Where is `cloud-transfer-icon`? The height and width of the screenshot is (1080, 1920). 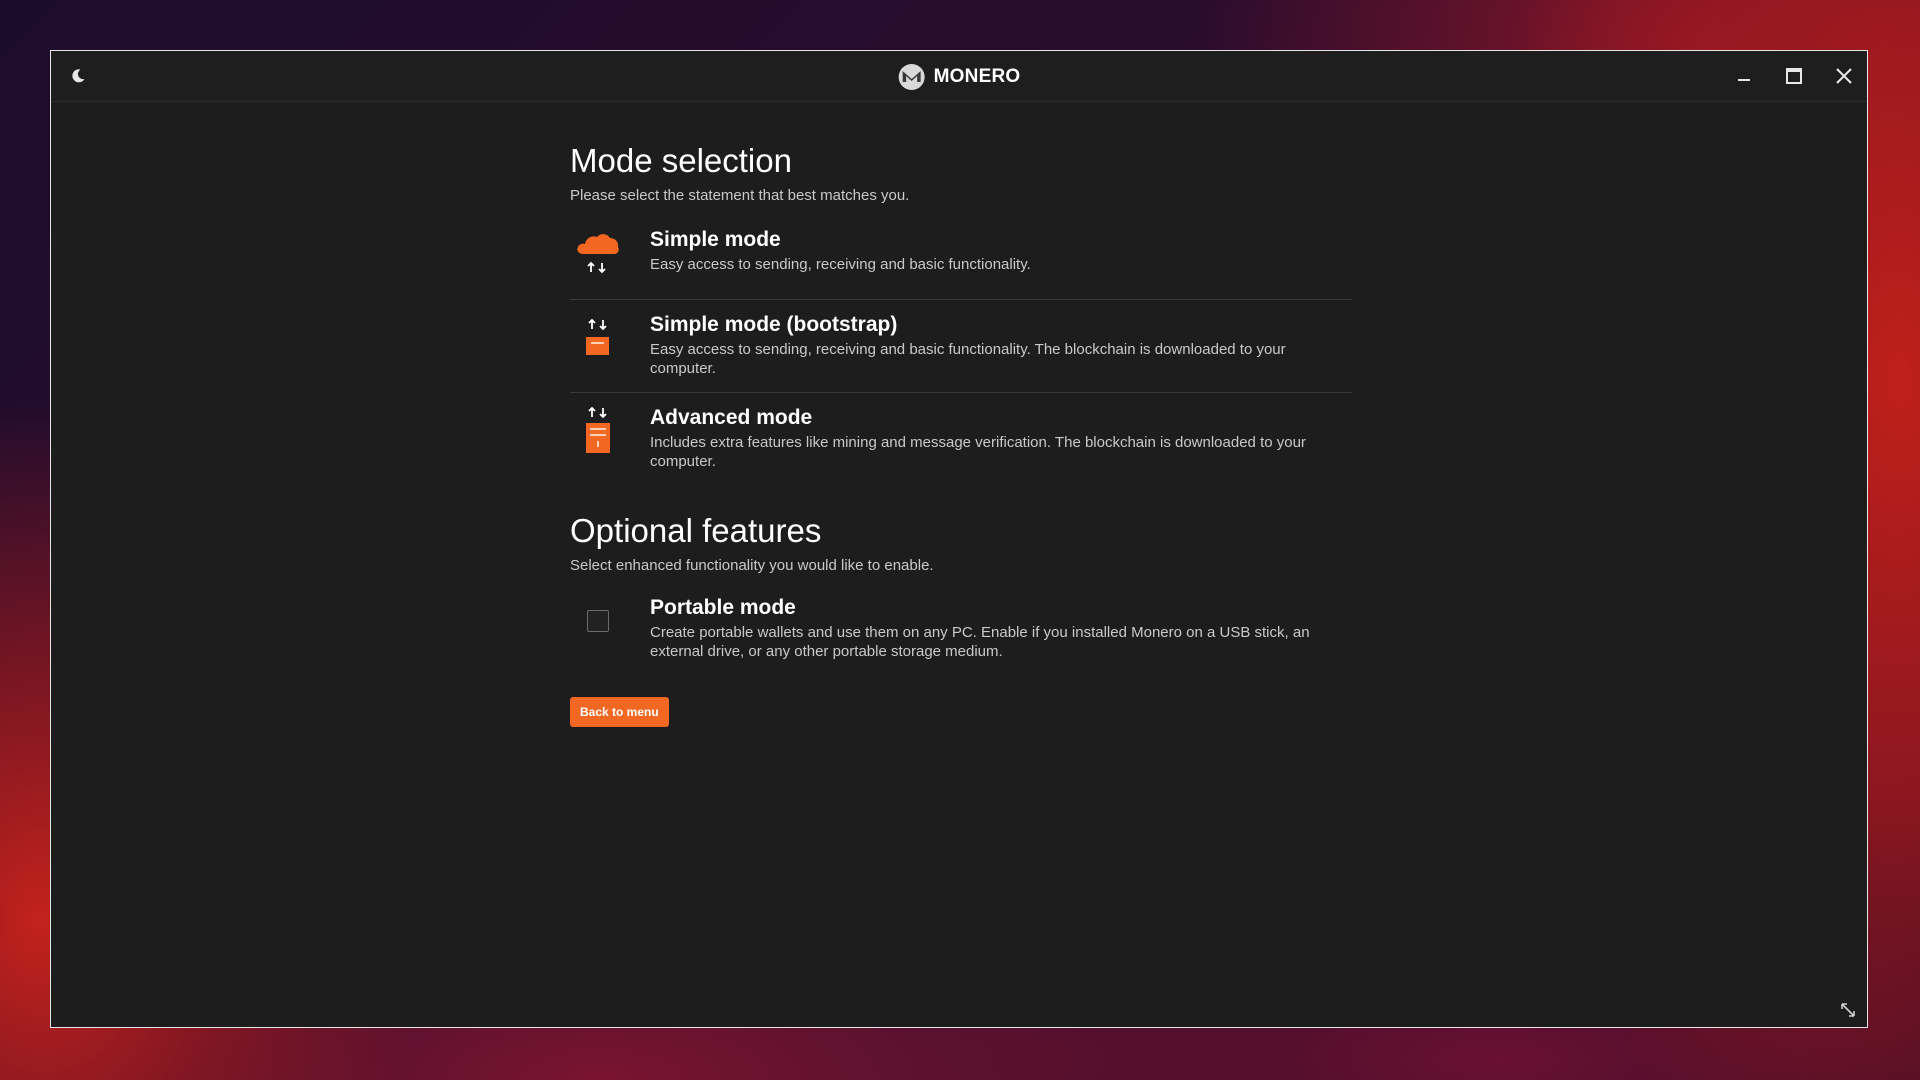
cloud-transfer-icon is located at coordinates (598, 253).